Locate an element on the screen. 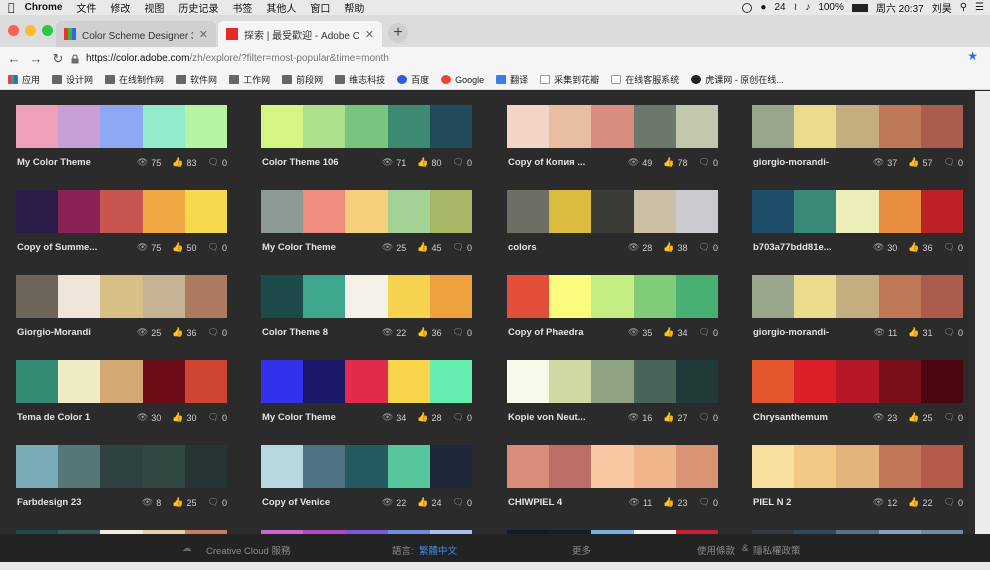  new-tab-button: + is located at coordinates (398, 33).